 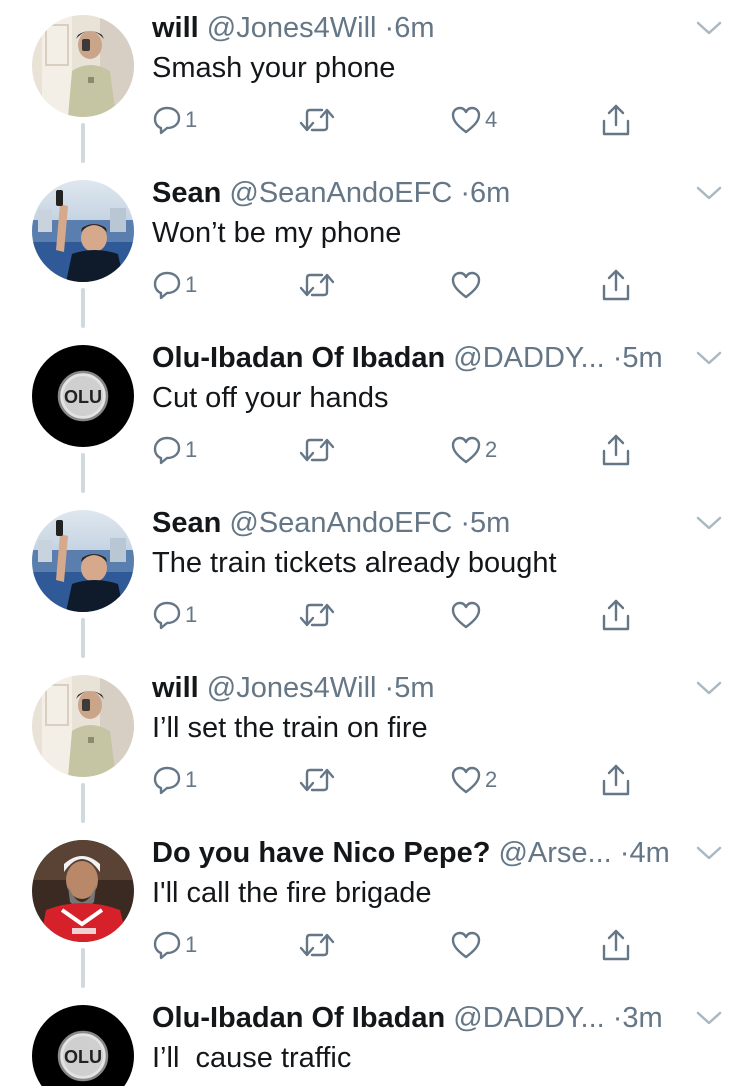 What do you see at coordinates (191, 119) in the screenshot?
I see `reply-count: 1` at bounding box center [191, 119].